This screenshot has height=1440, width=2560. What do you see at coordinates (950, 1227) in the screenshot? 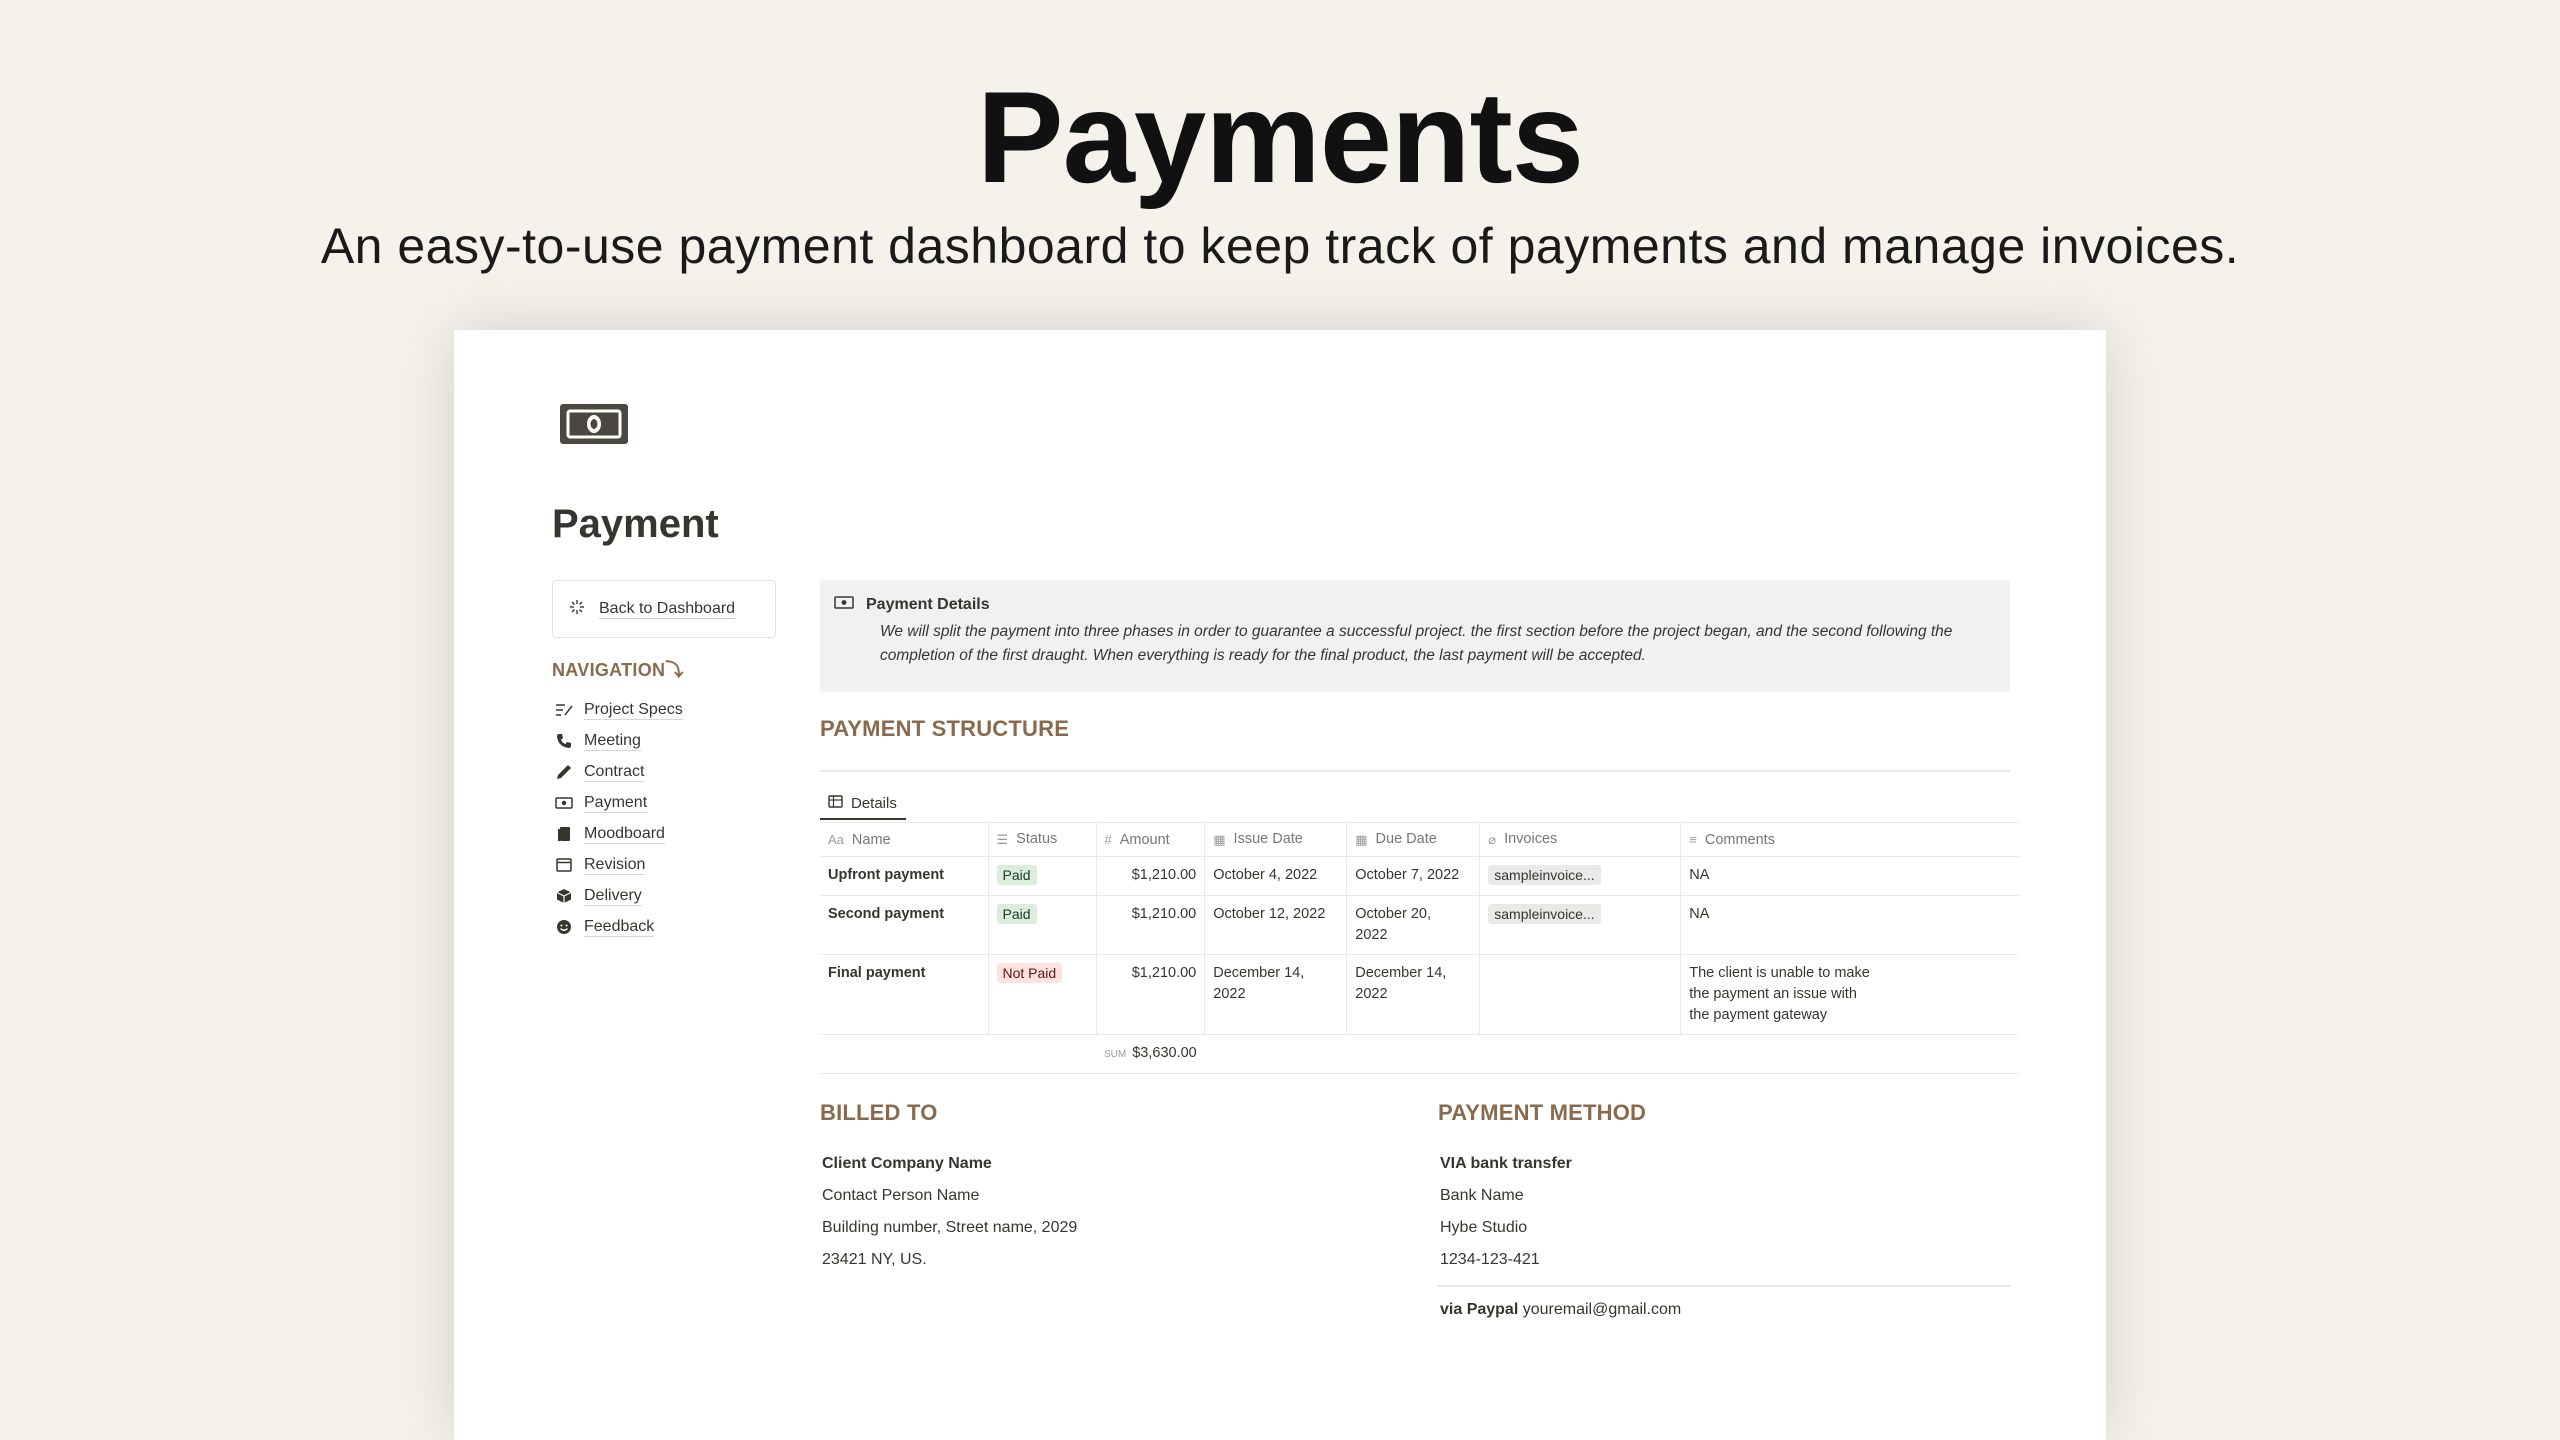
I see `client-address: Building number, Street name, 2029` at bounding box center [950, 1227].